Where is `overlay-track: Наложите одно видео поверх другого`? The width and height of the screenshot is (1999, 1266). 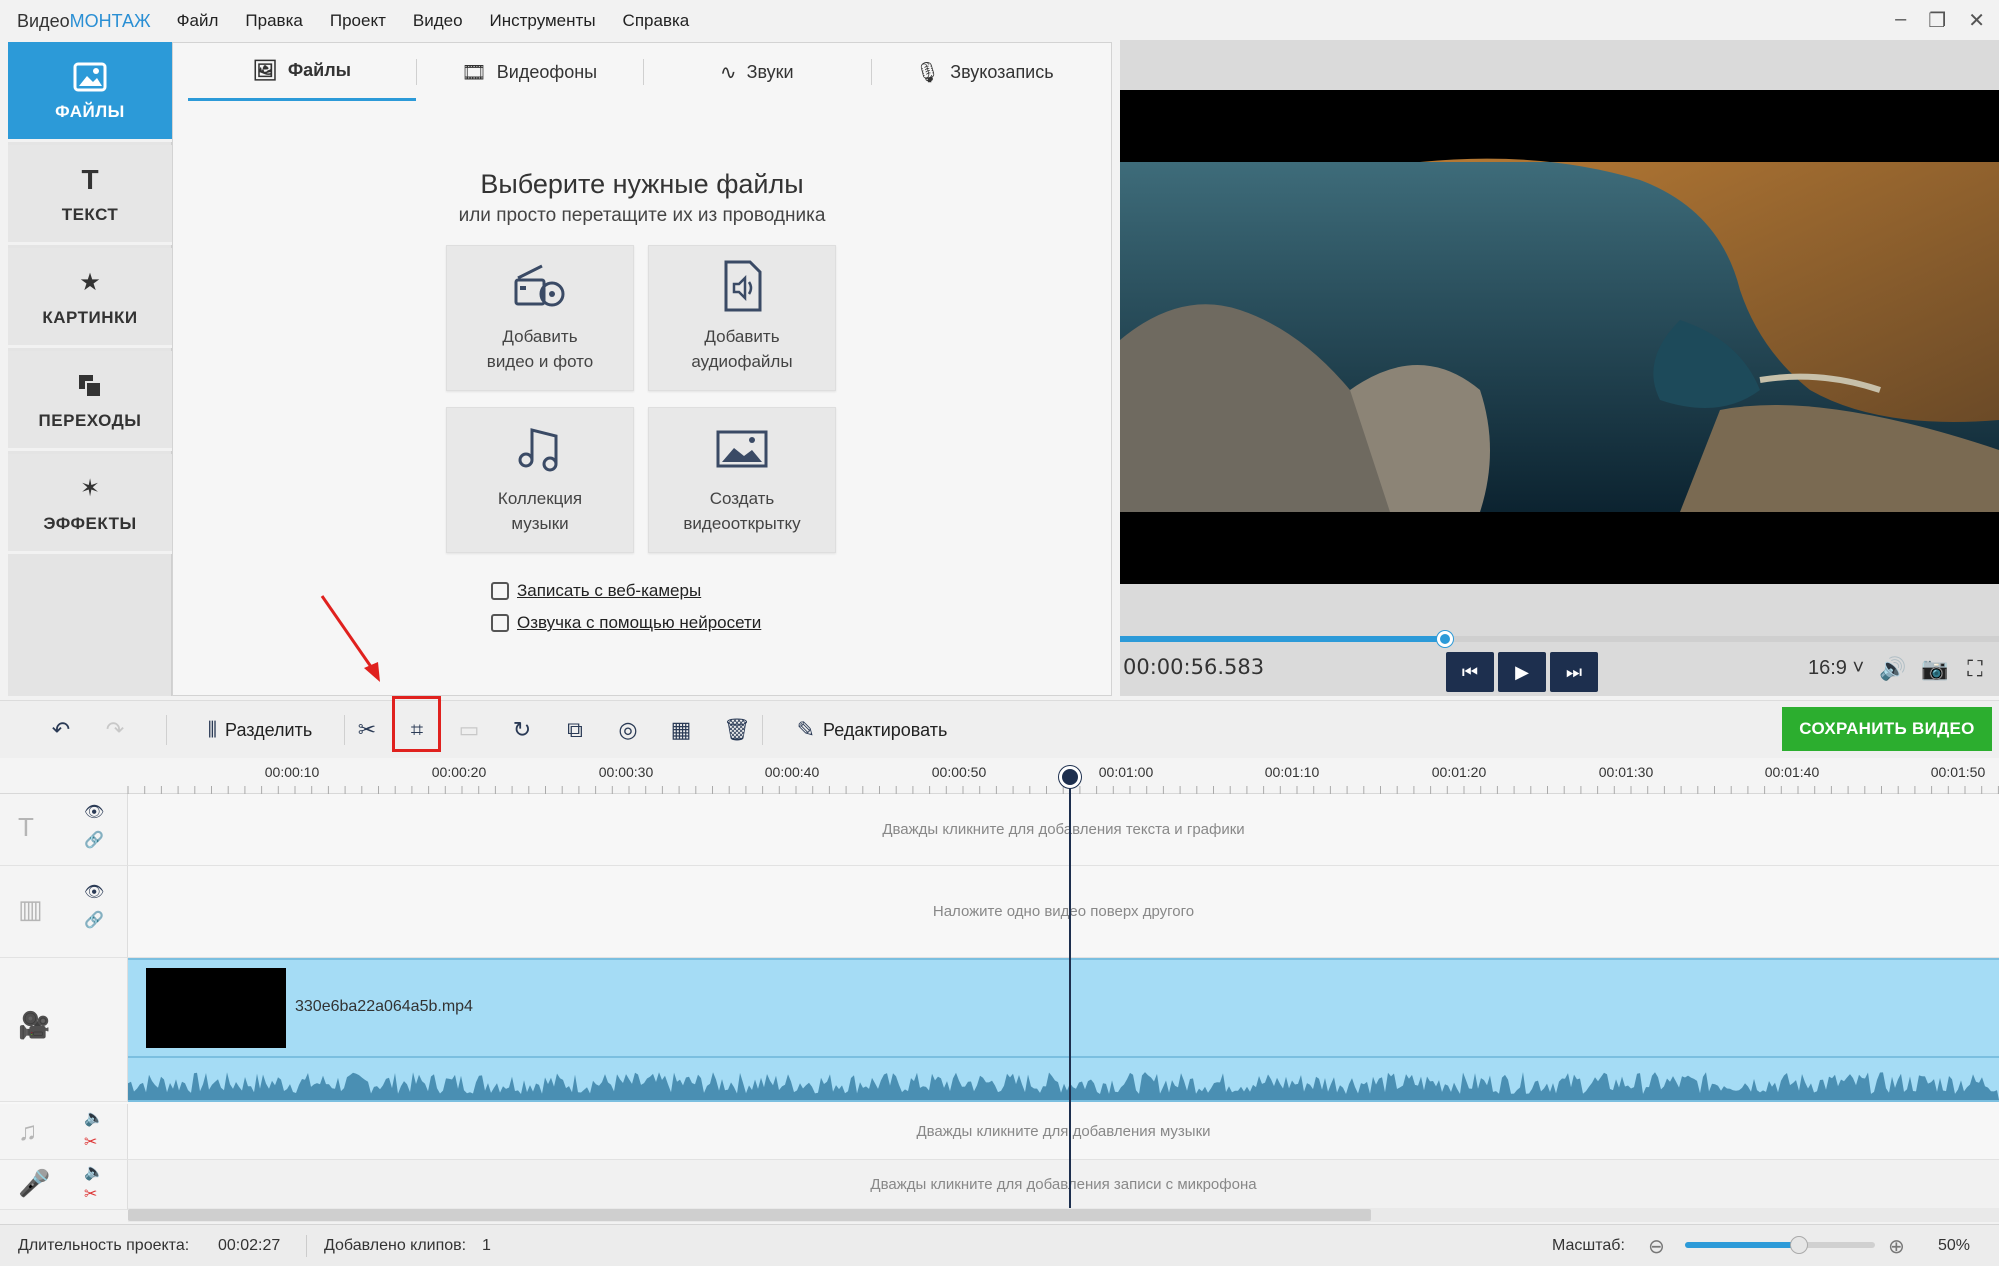 overlay-track: Наложите одно видео поверх другого is located at coordinates (1063, 912).